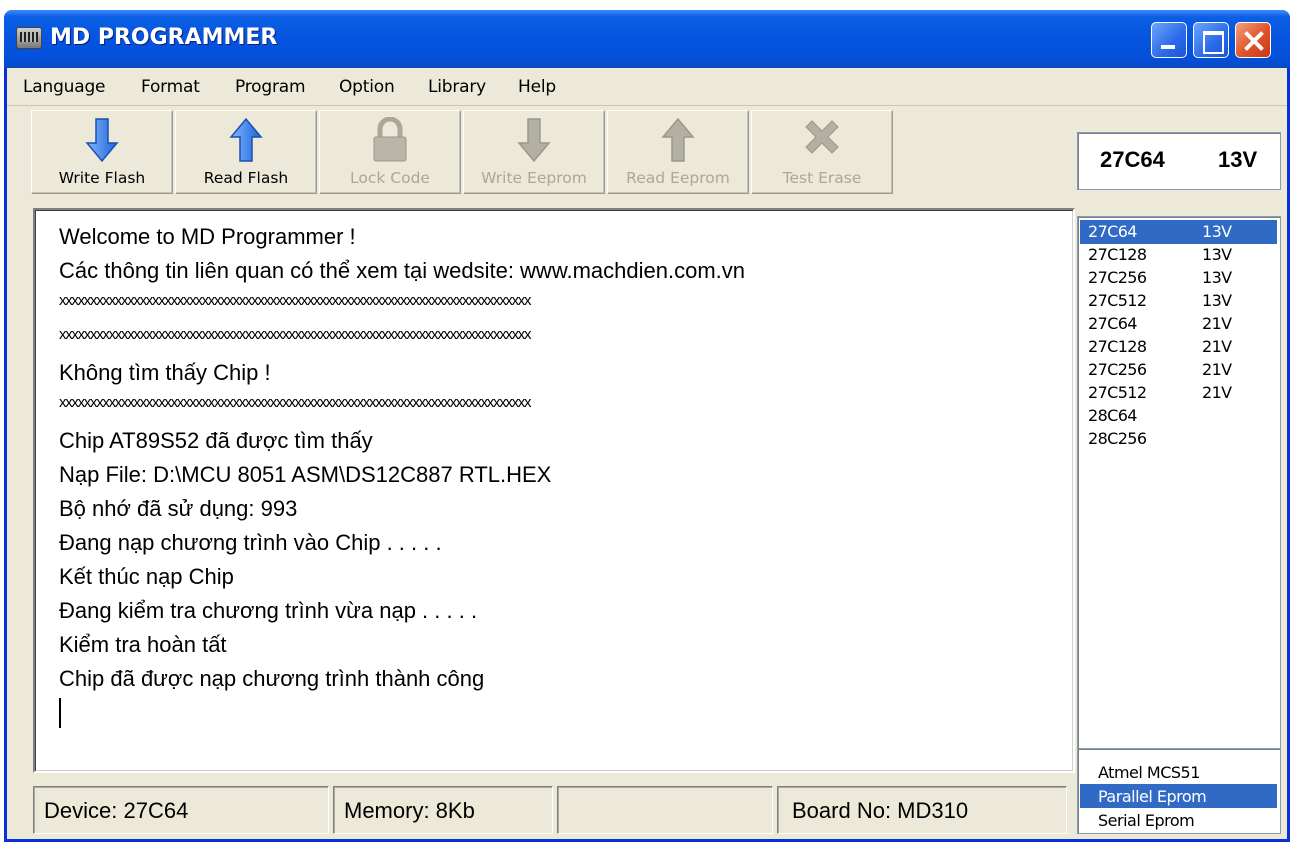  I want to click on read-flash-button: Read Flash, so click(246, 152).